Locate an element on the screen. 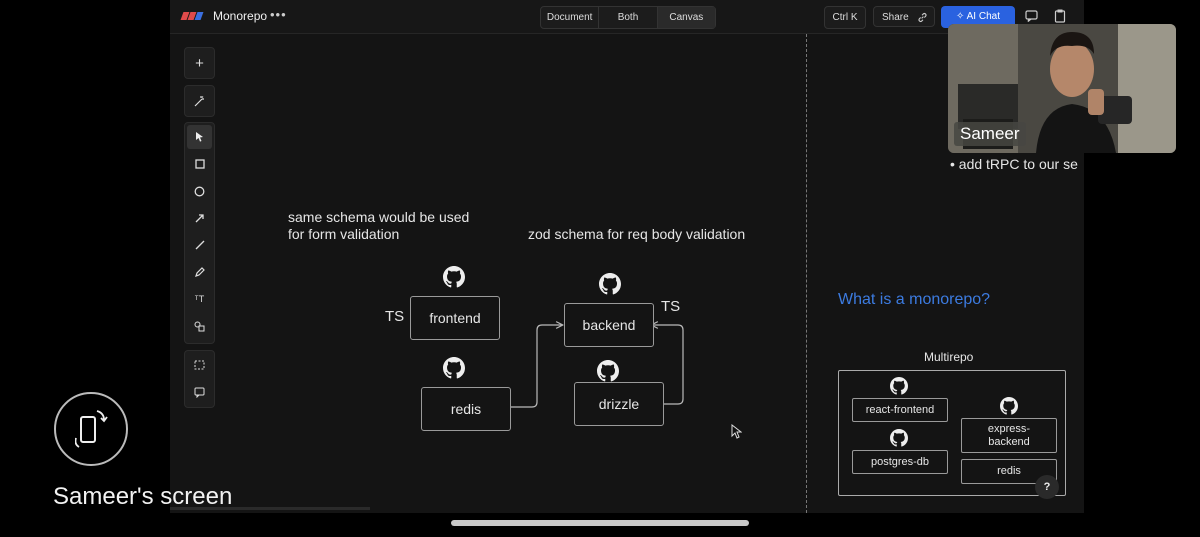  doc-heading-monorepo: What is a monorepo? is located at coordinates (914, 299).